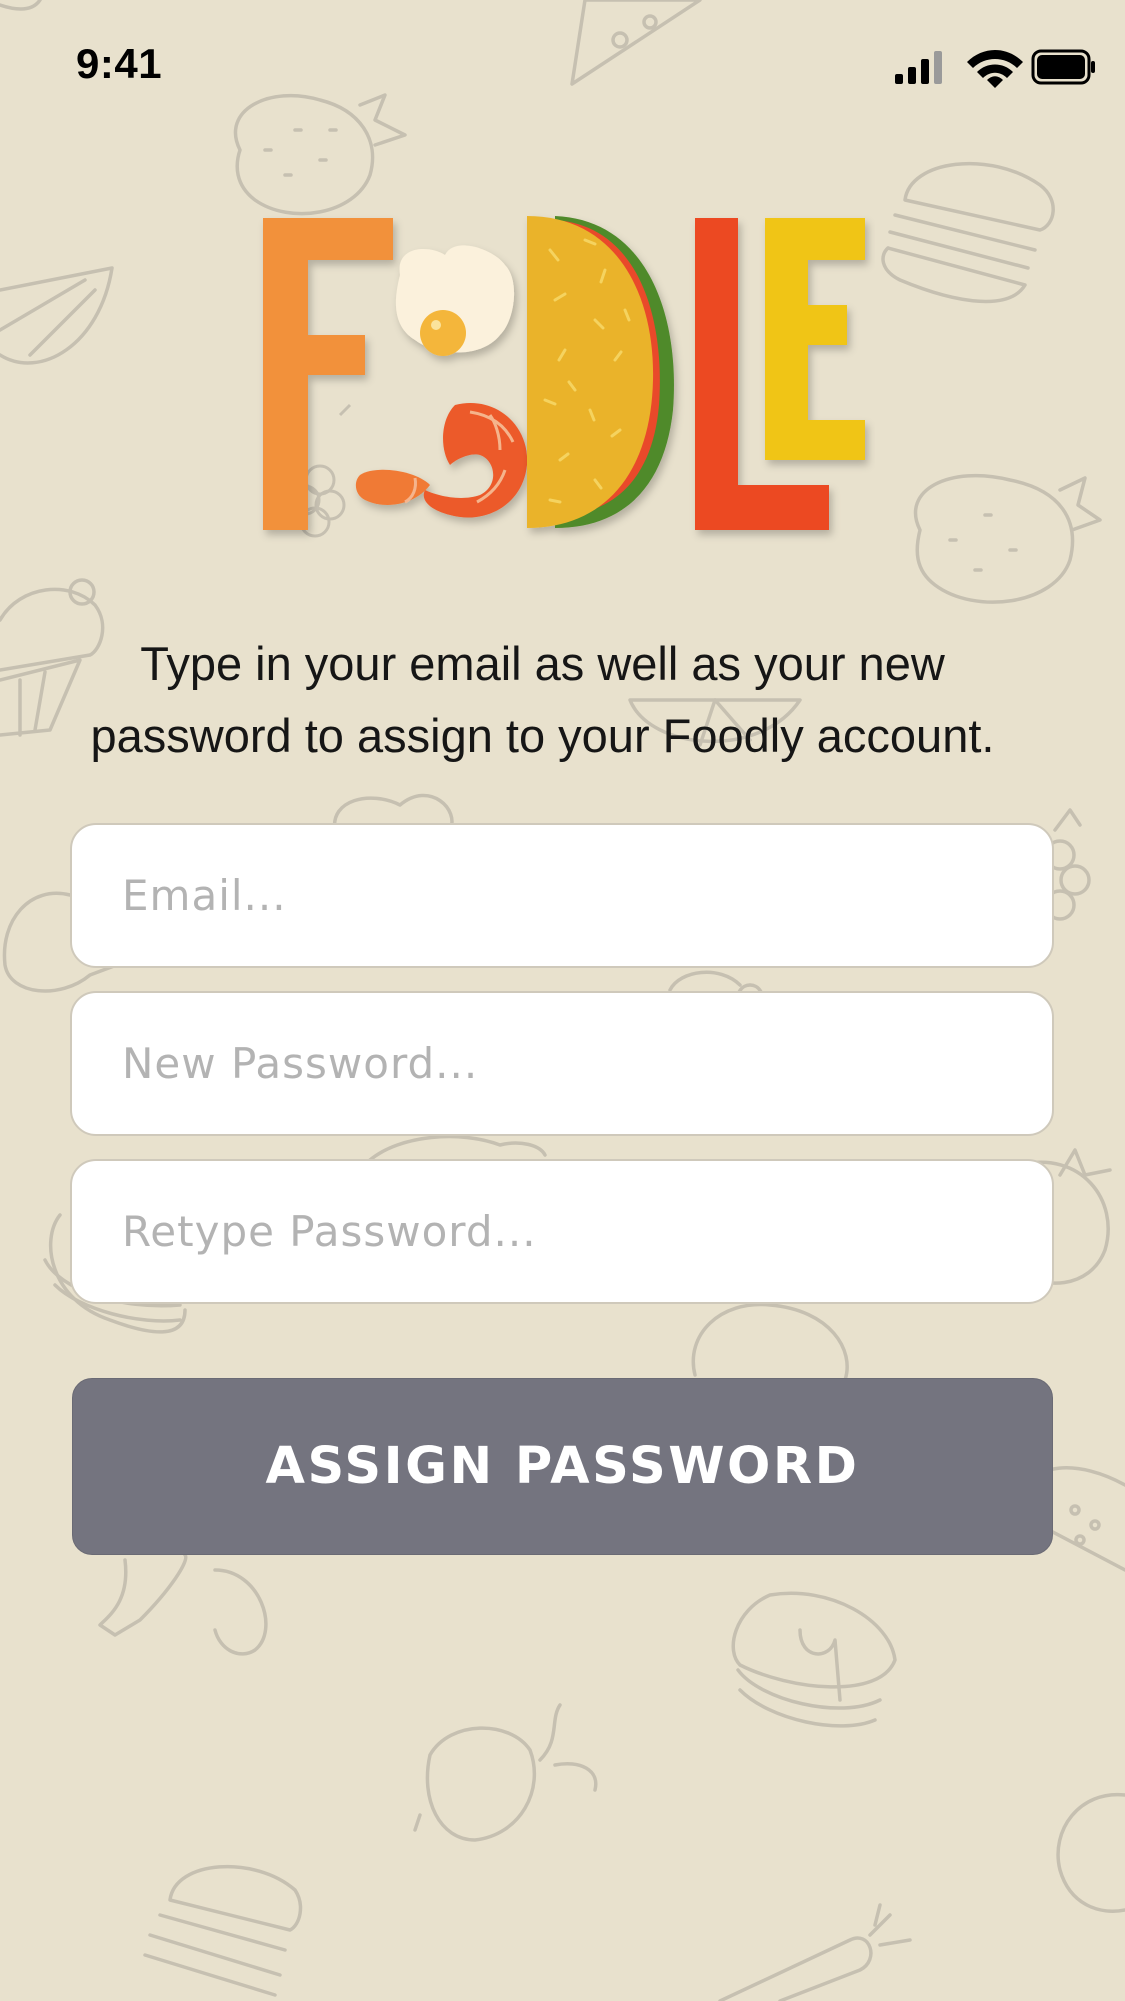 This screenshot has width=1125, height=2001. I want to click on sausage-doodle-icon, so click(457, 1148).